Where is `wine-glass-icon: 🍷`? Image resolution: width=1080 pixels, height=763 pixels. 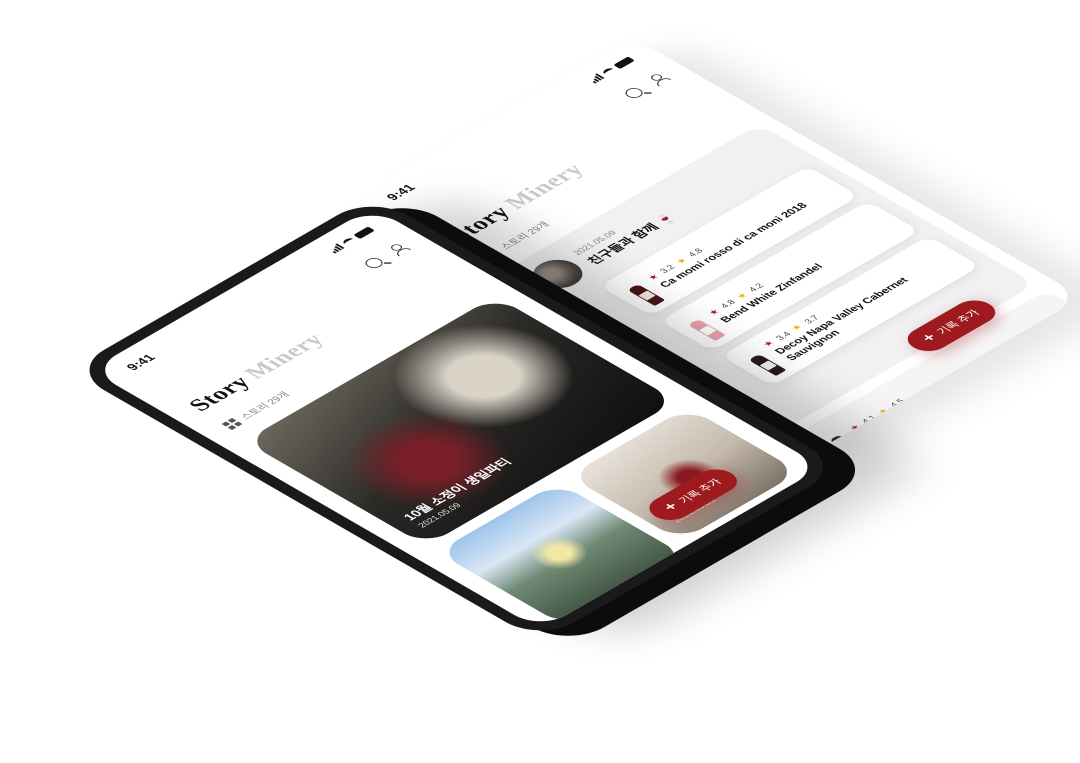 wine-glass-icon: 🍷 is located at coordinates (665, 219).